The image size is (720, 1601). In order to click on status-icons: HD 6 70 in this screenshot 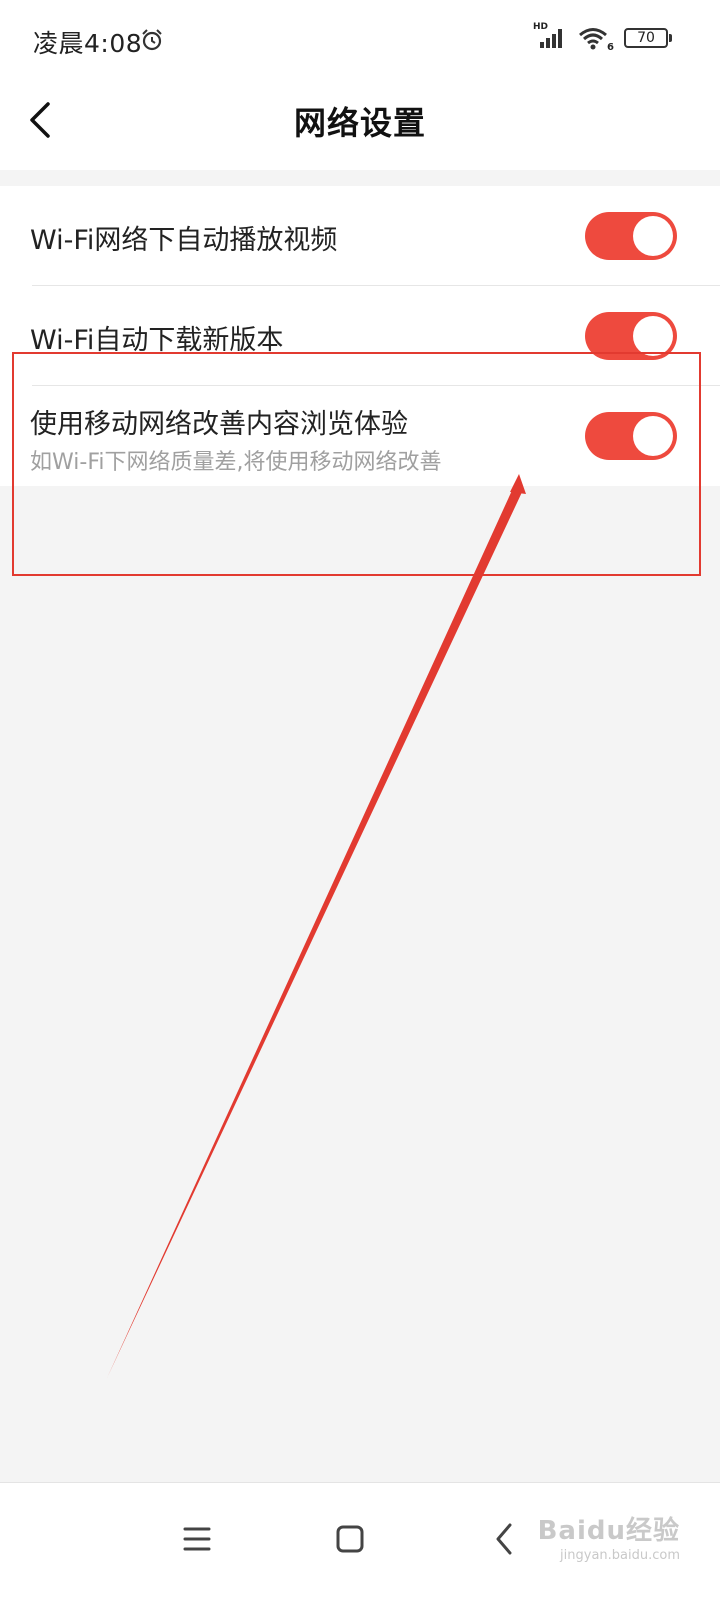, I will do `click(602, 37)`.